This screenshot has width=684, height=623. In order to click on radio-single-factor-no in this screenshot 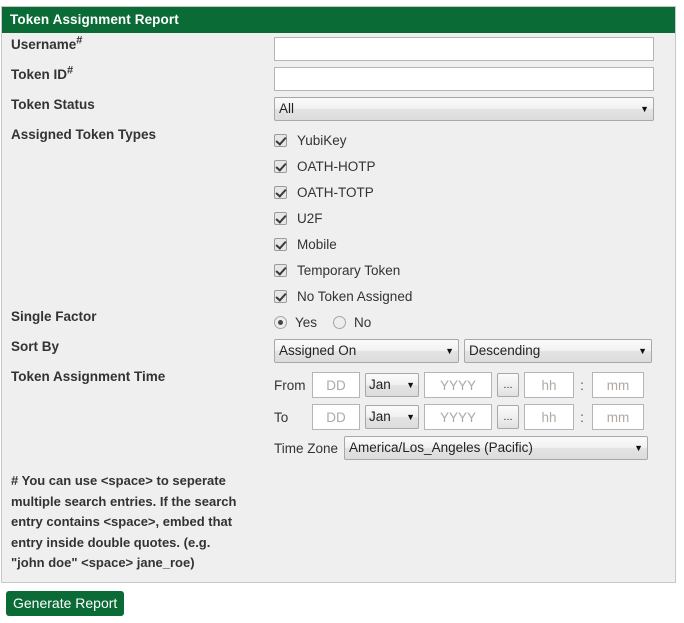, I will do `click(340, 322)`.